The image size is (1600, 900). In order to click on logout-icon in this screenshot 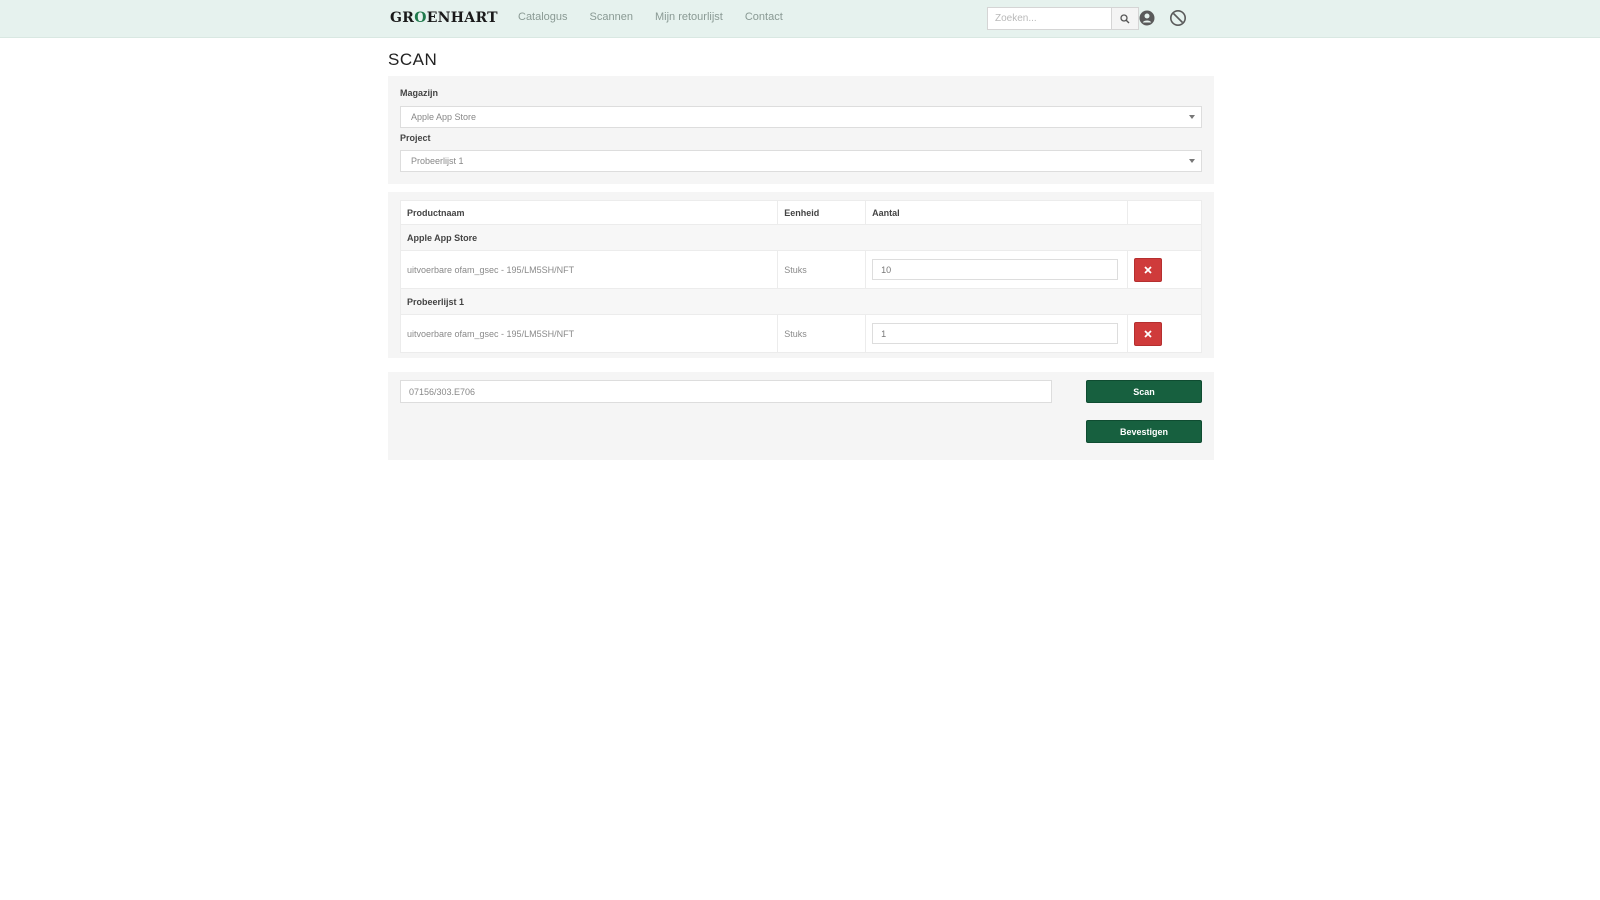, I will do `click(1178, 18)`.